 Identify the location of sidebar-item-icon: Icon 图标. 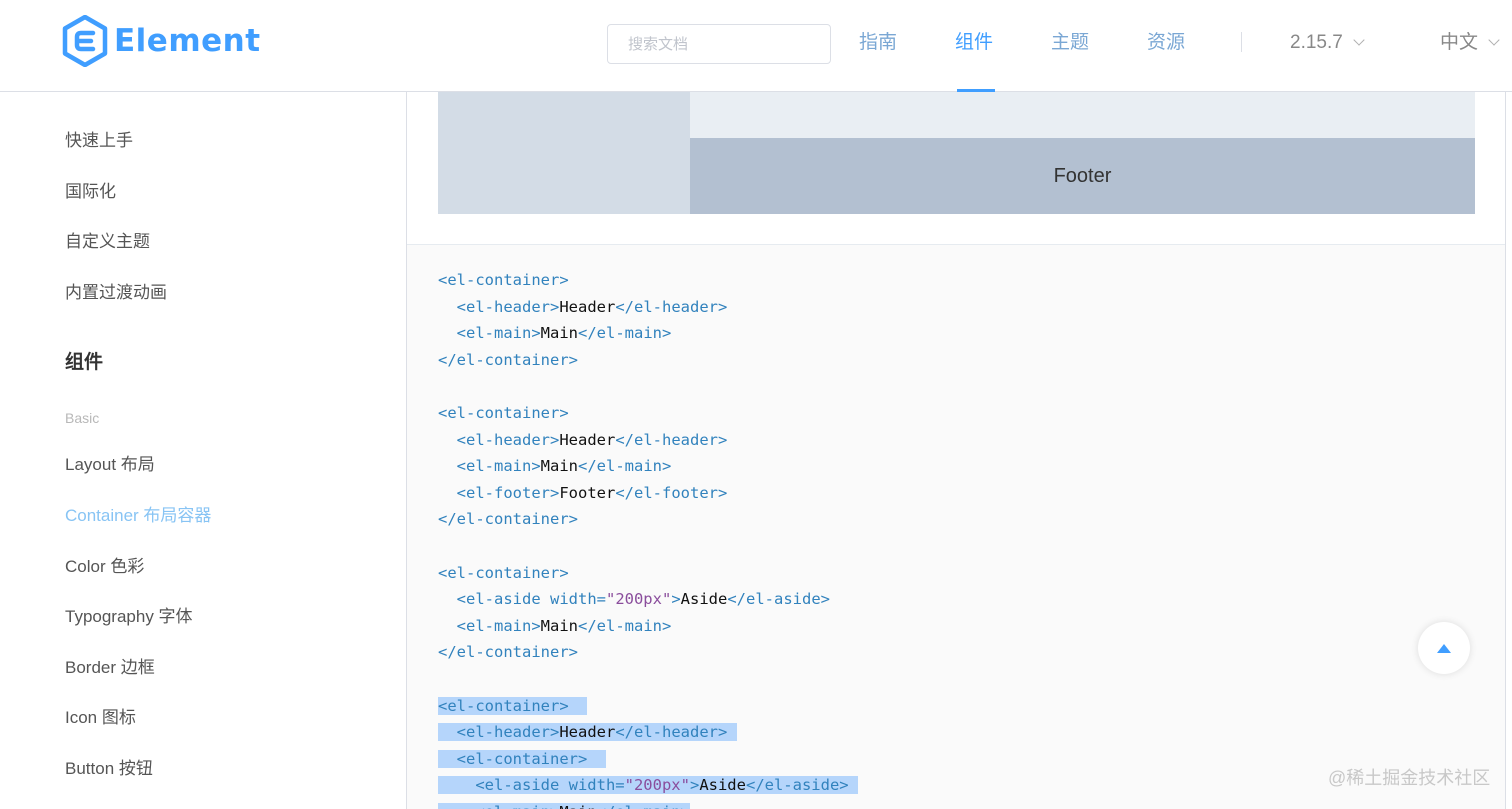
(100, 715).